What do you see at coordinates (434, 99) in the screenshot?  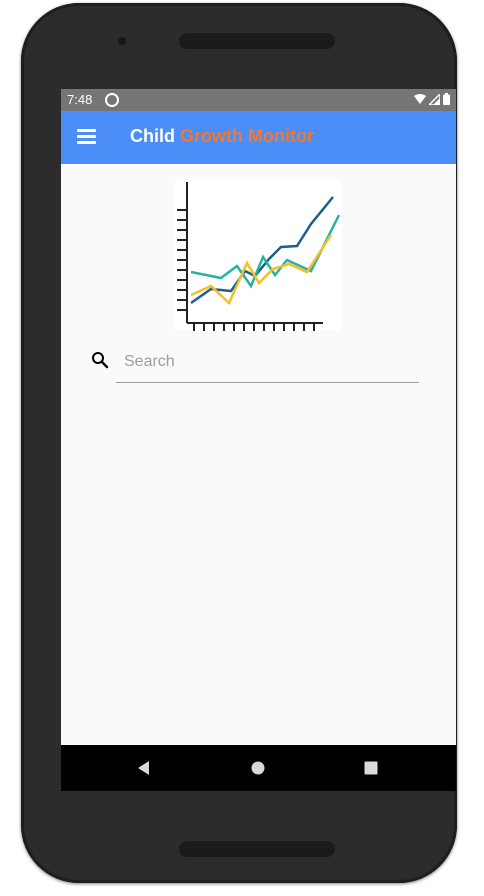 I see `signal-icon` at bounding box center [434, 99].